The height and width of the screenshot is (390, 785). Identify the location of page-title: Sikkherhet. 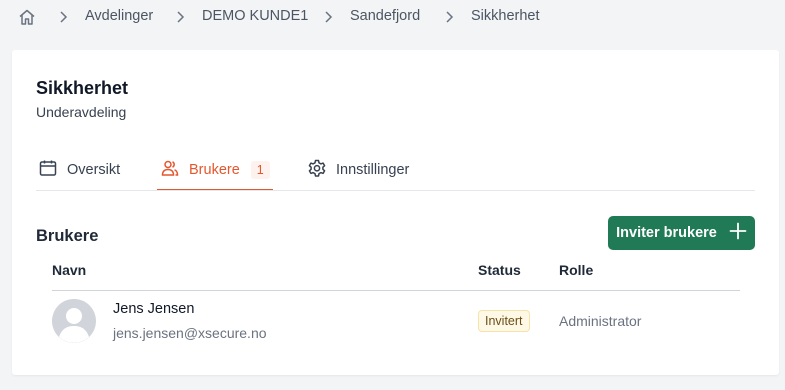
(82, 88).